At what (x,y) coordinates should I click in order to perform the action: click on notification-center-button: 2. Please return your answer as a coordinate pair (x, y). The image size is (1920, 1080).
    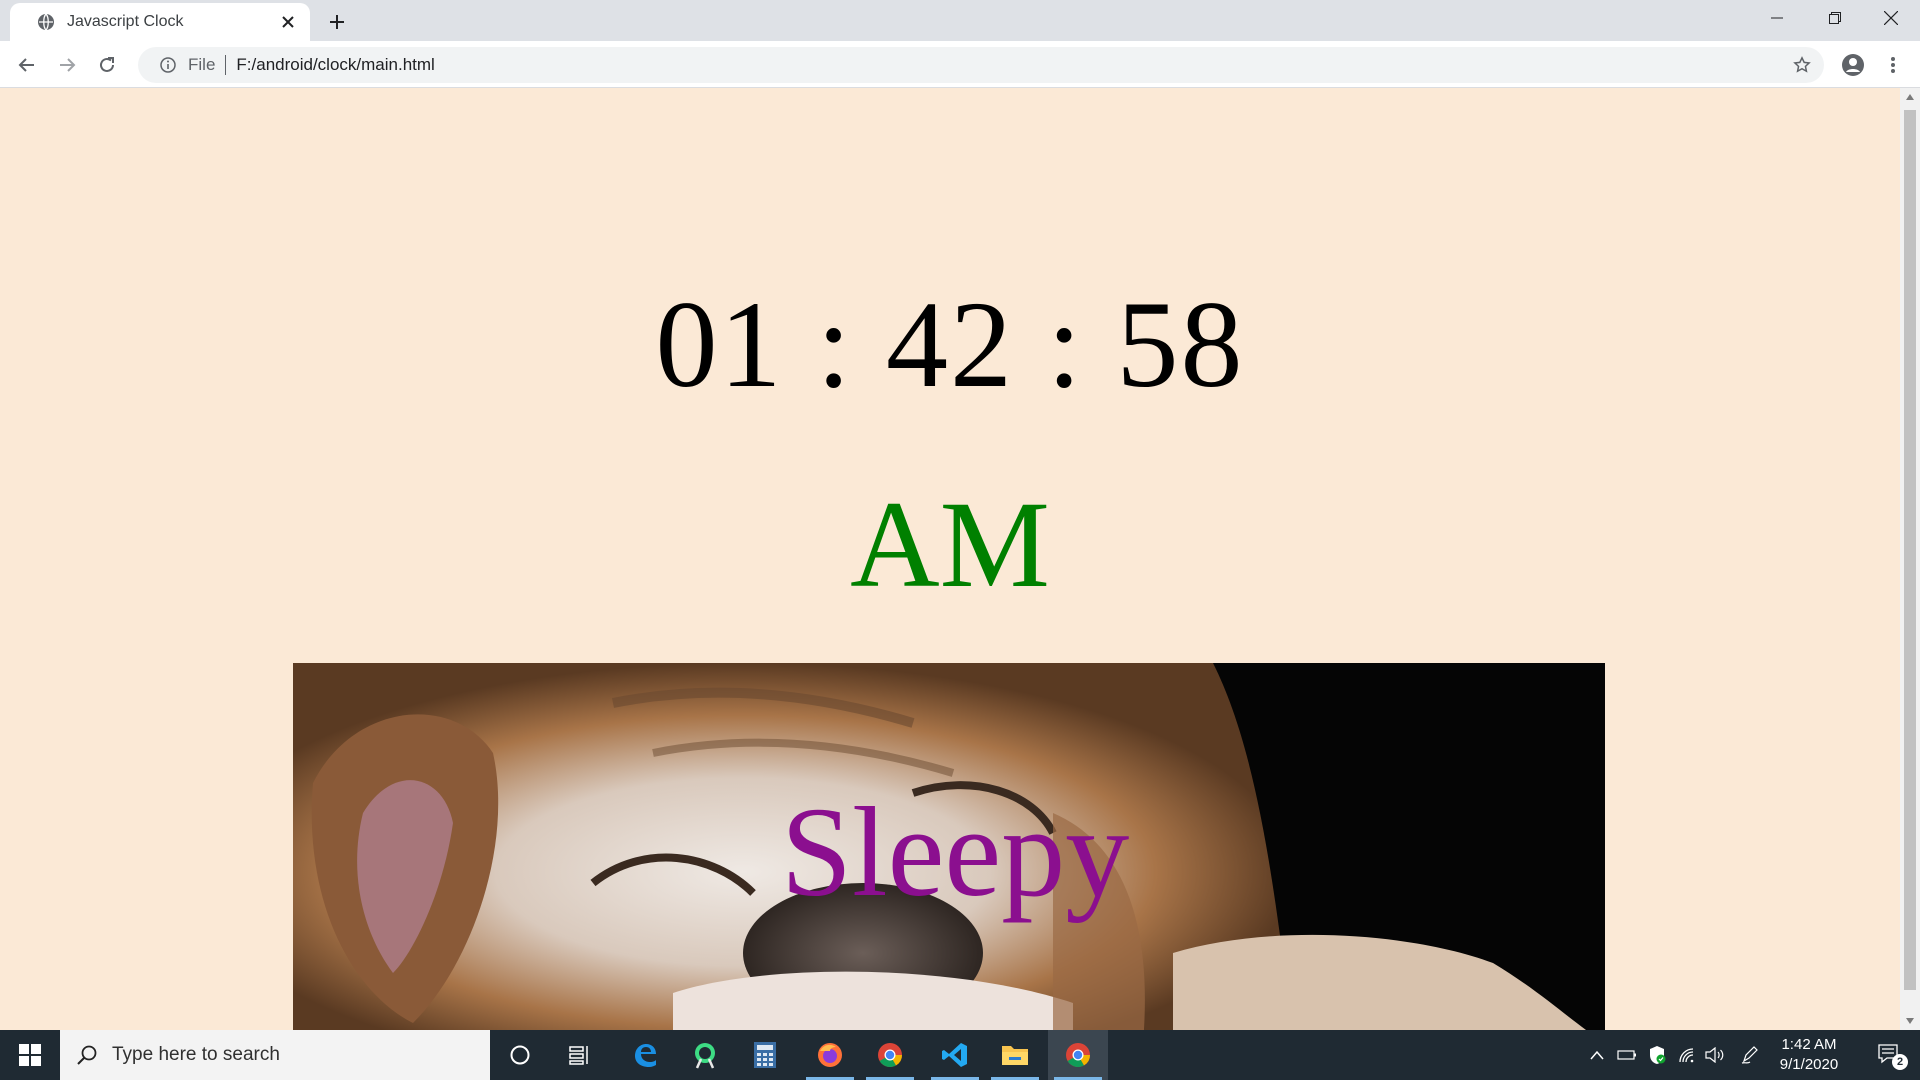
    Looking at the image, I should click on (1890, 1055).